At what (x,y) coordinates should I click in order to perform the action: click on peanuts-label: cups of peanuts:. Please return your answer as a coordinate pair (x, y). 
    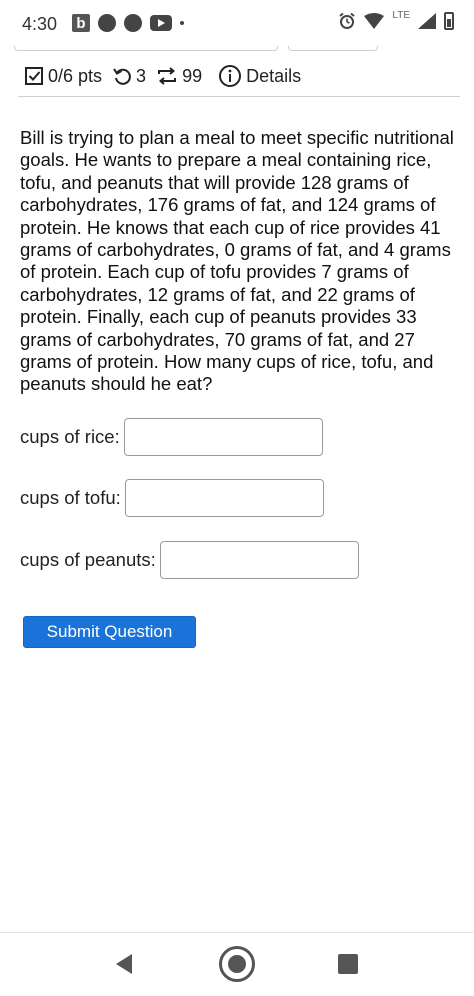
    Looking at the image, I should click on (88, 559).